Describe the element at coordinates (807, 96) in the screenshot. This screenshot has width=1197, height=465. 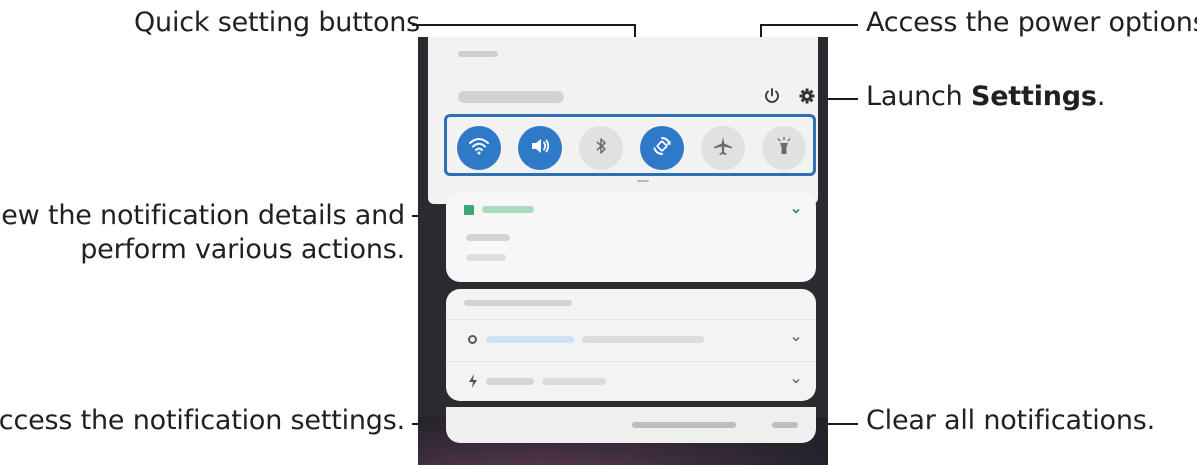
I see `gear-icon` at that location.